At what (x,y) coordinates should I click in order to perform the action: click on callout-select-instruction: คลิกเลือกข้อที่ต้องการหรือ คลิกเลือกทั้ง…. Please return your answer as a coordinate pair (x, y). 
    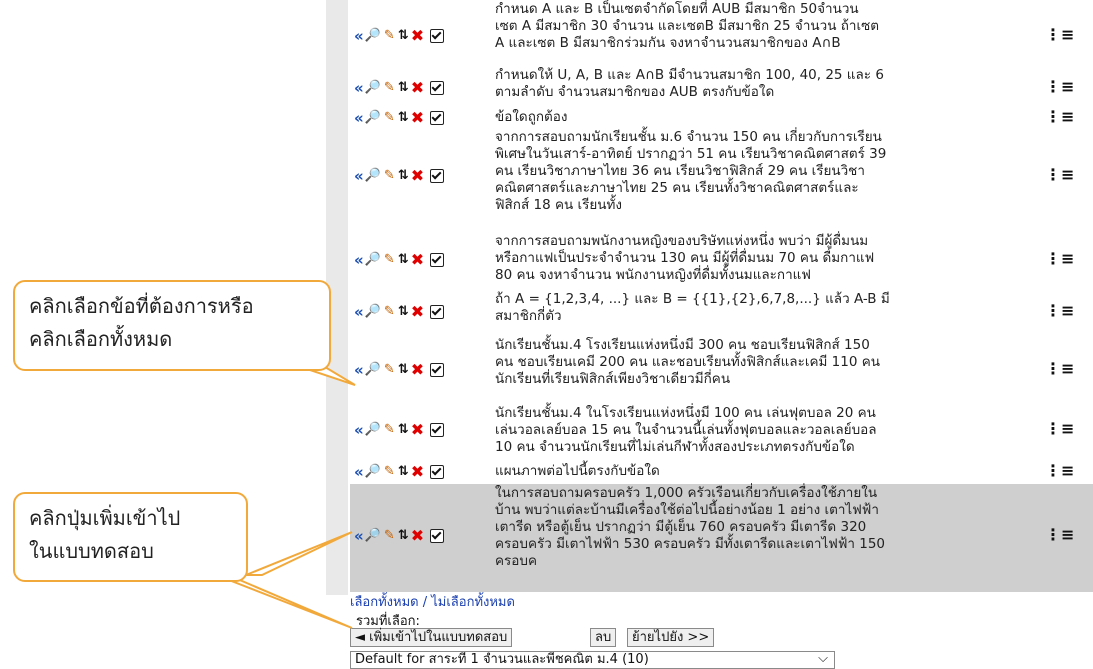
    Looking at the image, I should click on (172, 325).